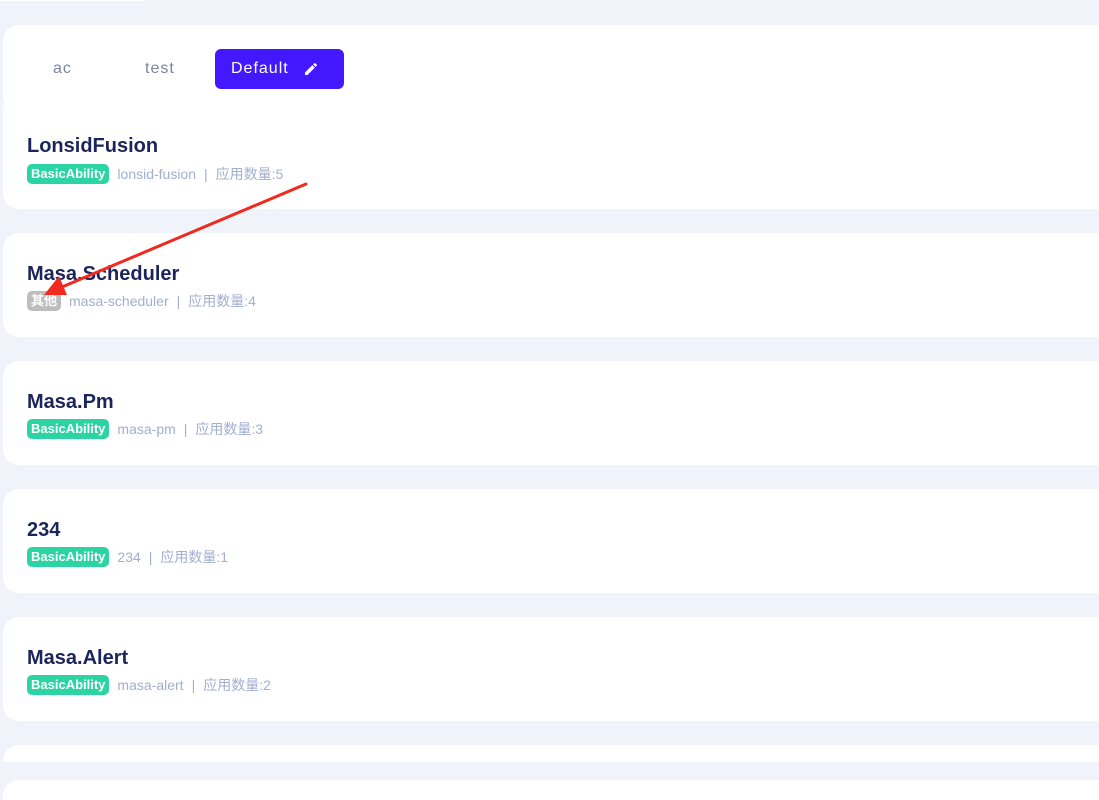 The width and height of the screenshot is (1099, 800). I want to click on app-meta: 其他 masa-scheduler | 应用数量:4, so click(141, 301).